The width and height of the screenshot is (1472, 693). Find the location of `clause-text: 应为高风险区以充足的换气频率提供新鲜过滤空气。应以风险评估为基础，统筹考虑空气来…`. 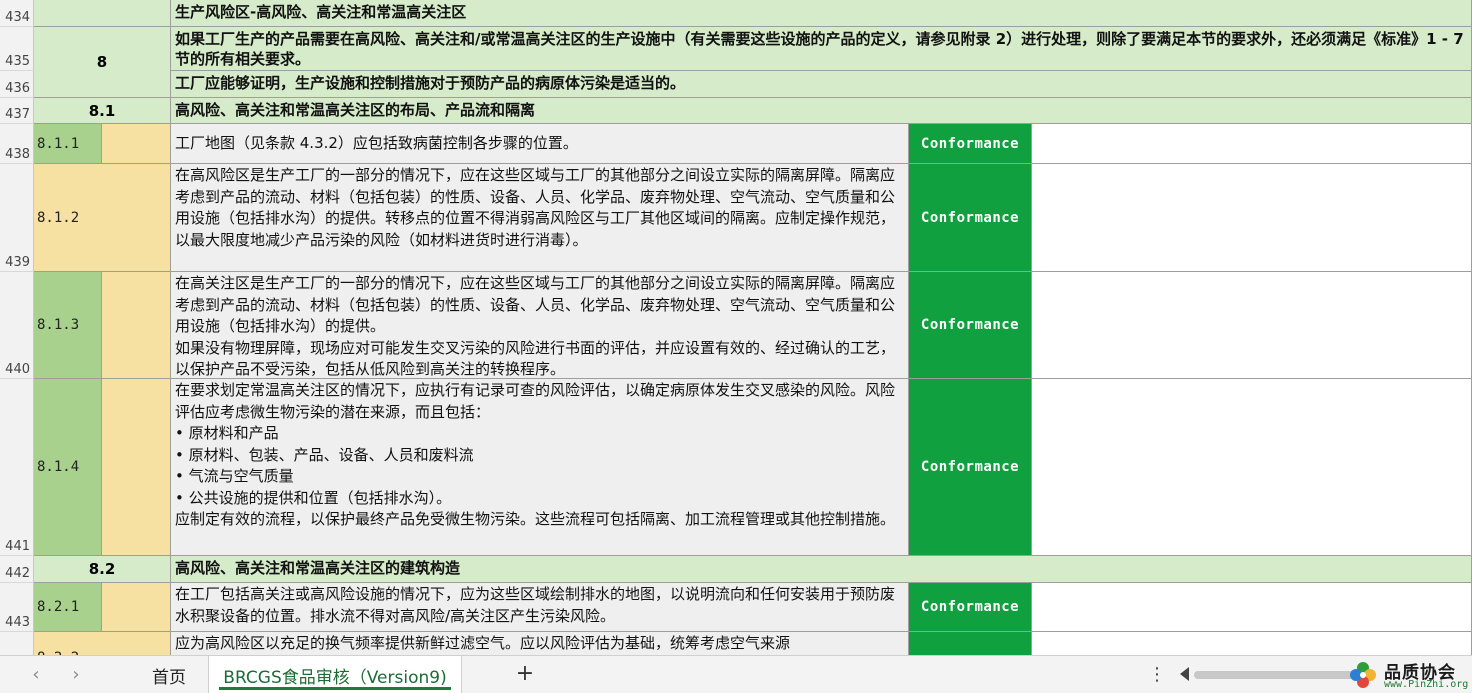

clause-text: 应为高风险区以充足的换气频率提供新鲜过滤空气。应以风险评估为基础，统筹考虑空气来… is located at coordinates (540, 643).